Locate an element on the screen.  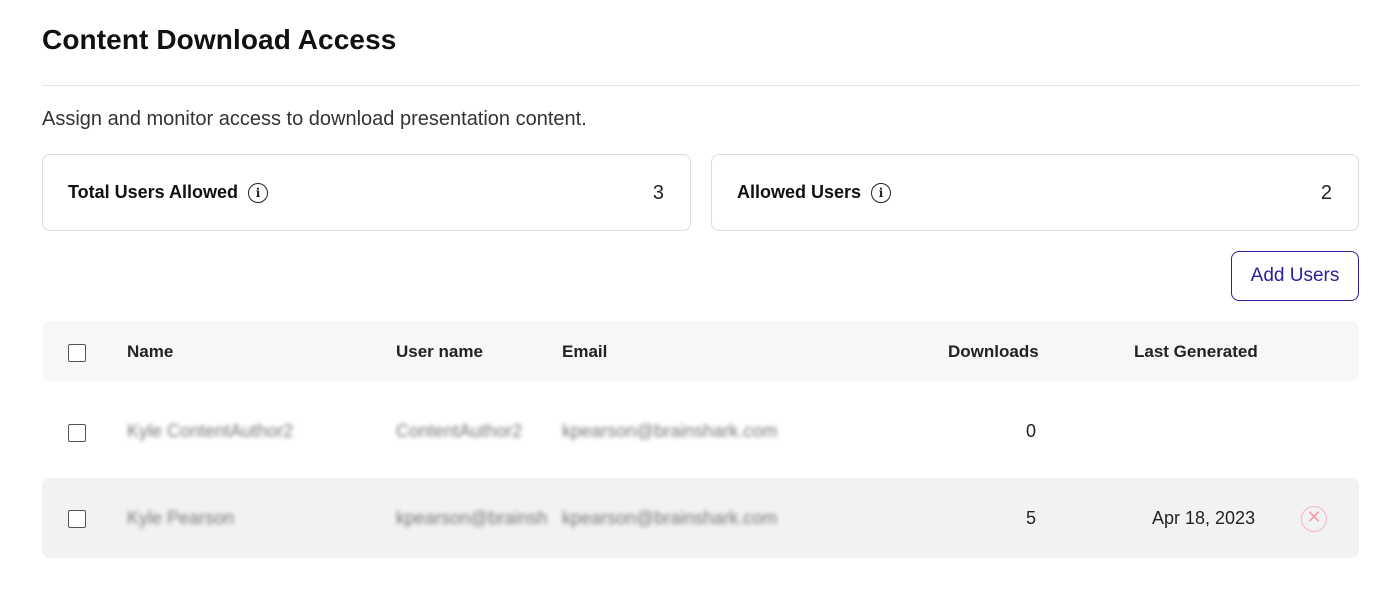
column-header-name: Name is located at coordinates (150, 352).